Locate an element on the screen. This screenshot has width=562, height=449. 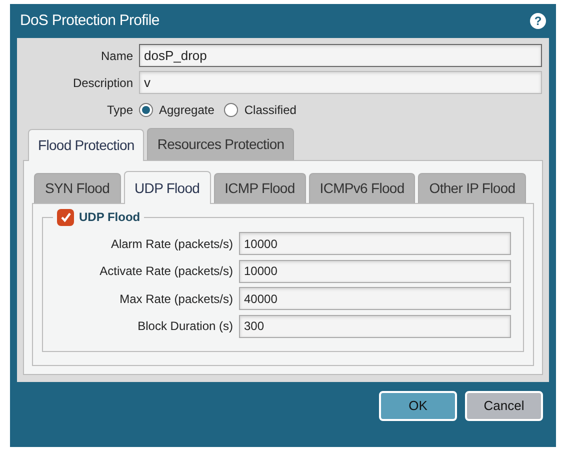
field-label: Block Duration (s) is located at coordinates (185, 327).